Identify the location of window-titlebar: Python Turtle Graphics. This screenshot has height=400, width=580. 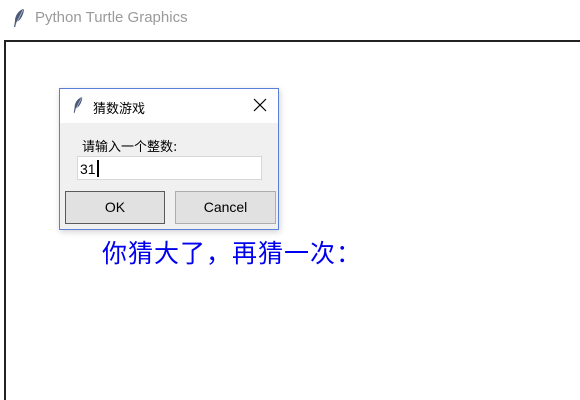
(290, 19).